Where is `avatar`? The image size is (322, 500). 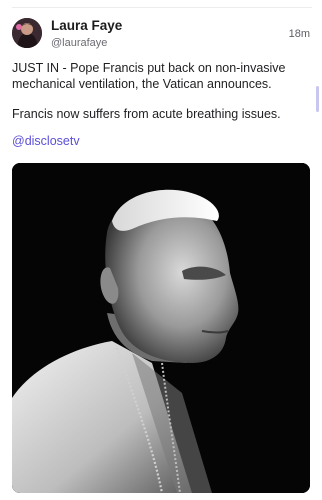 avatar is located at coordinates (27, 33).